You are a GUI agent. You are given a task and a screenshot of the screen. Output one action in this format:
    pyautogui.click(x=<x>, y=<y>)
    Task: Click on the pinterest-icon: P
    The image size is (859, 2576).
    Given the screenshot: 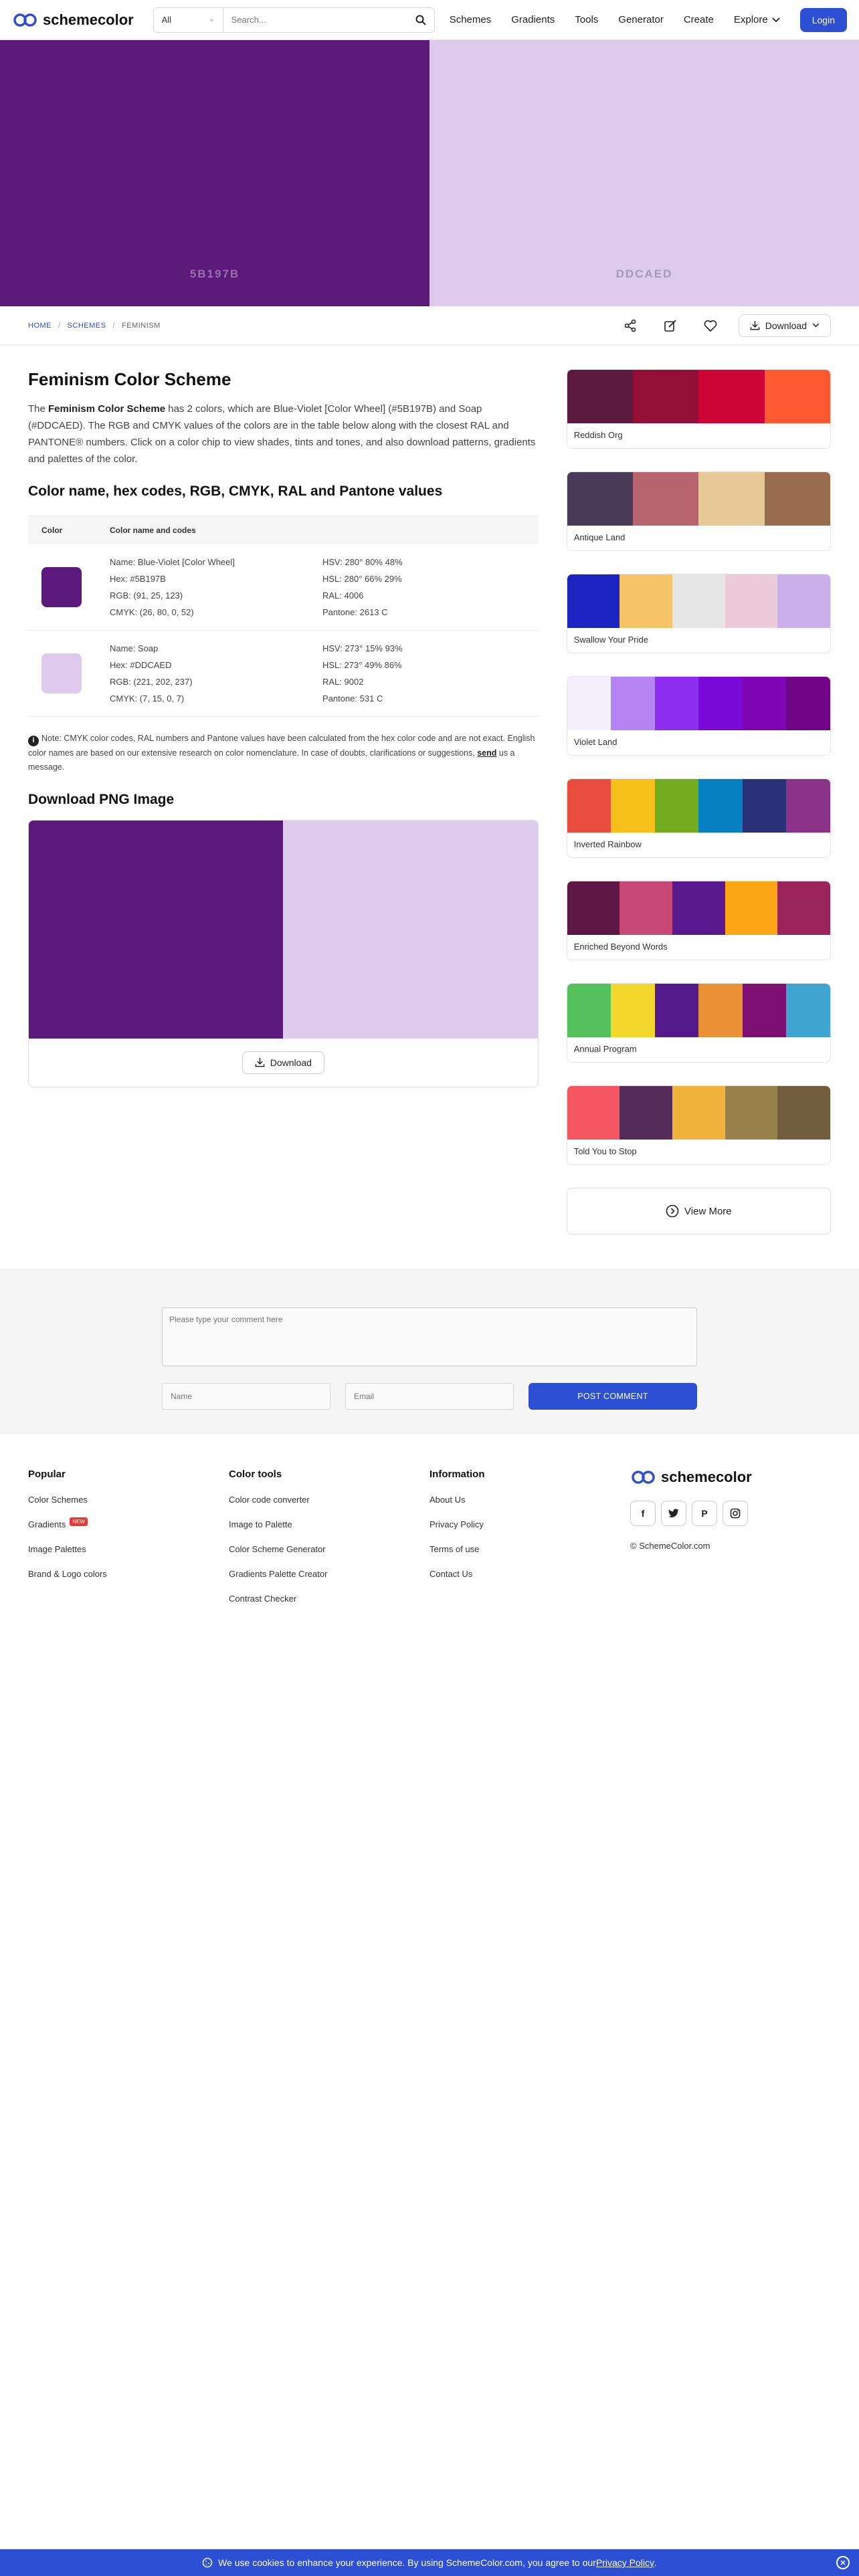 What is the action you would take?
    pyautogui.click(x=704, y=1513)
    